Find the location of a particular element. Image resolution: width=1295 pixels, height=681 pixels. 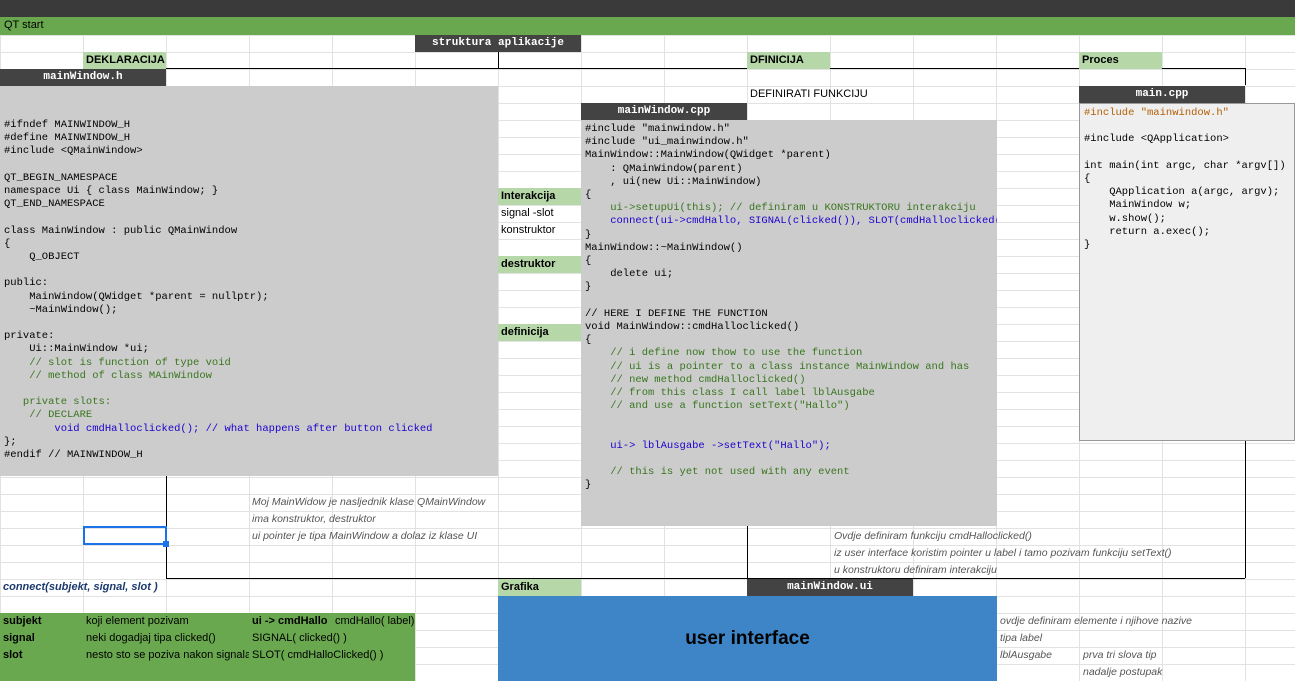

cpp-line: , ui(new Ui::MainWindow) is located at coordinates (673, 181).